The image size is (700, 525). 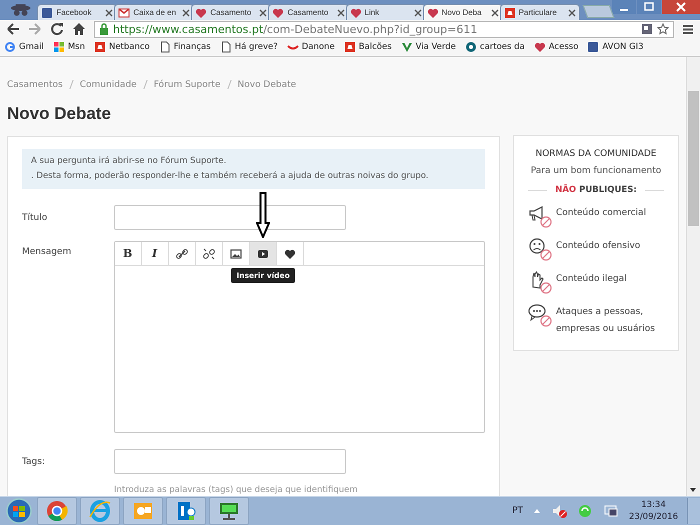 I want to click on star-icon, so click(x=663, y=29).